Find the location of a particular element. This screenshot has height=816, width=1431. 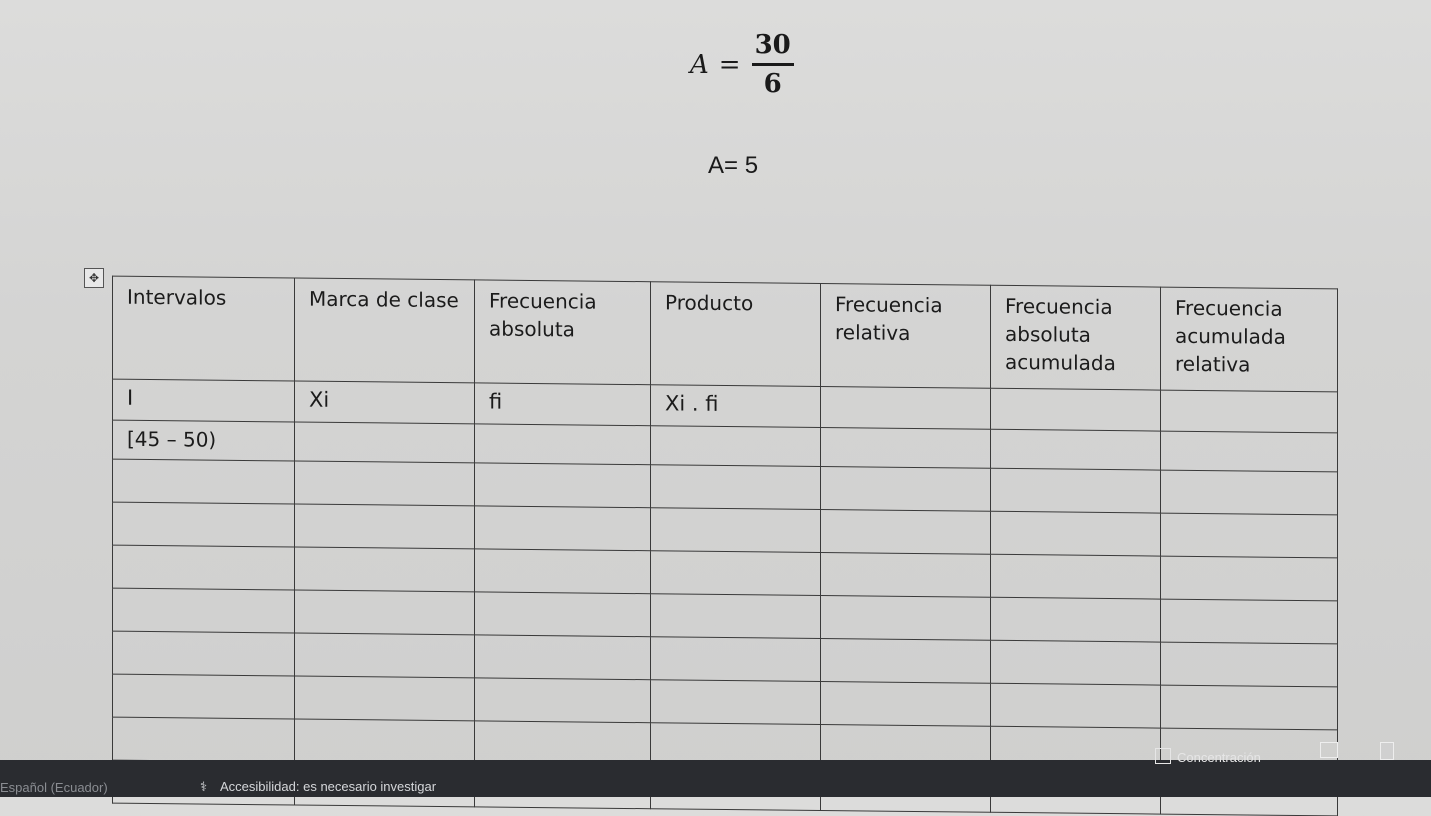

fraction-denominator: 6 is located at coordinates (772, 84).